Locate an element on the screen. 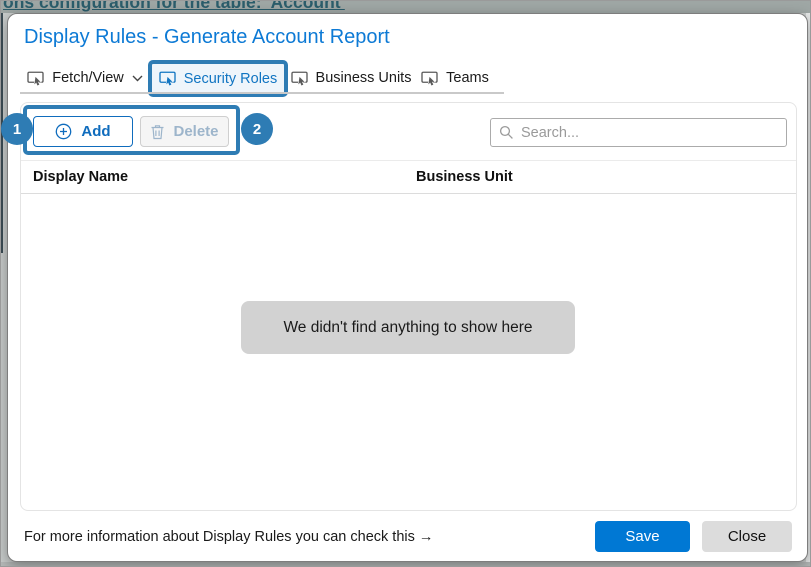  search-icon is located at coordinates (506, 132).